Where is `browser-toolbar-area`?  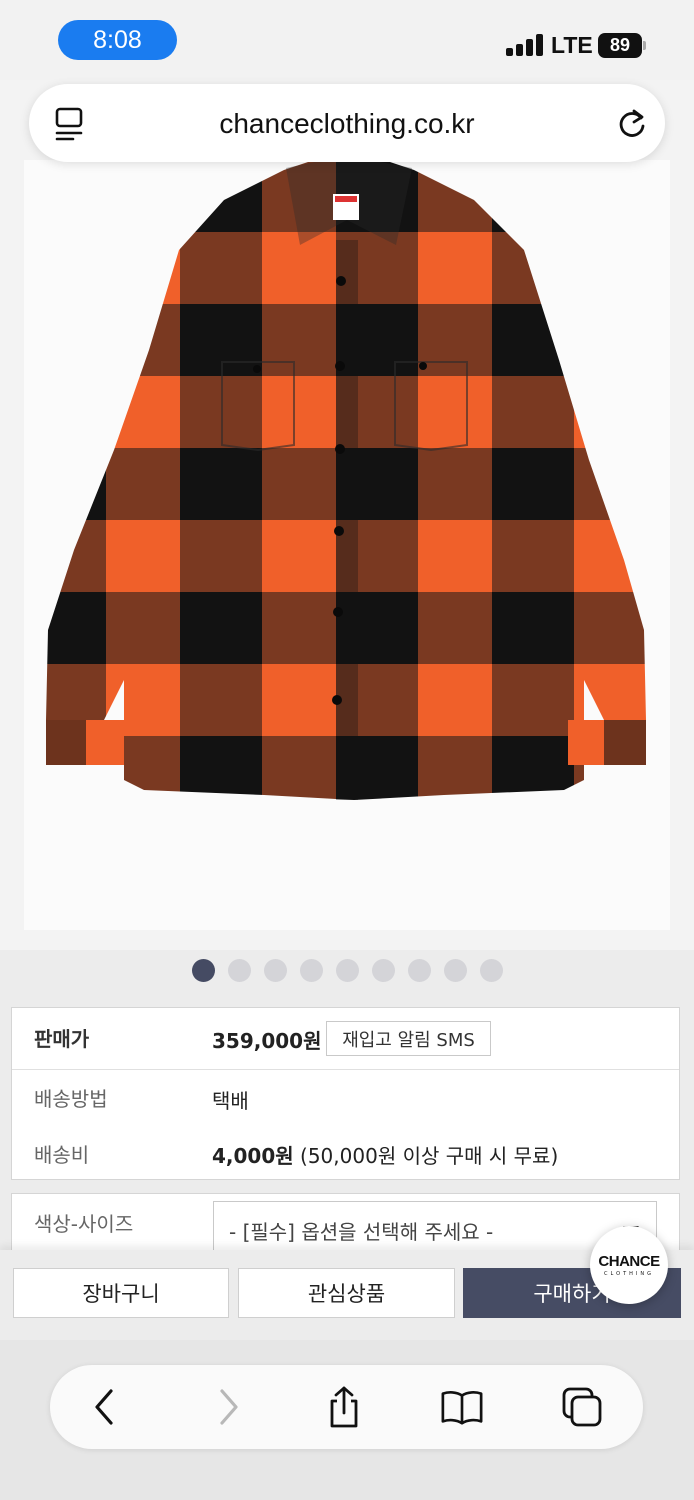 browser-toolbar-area is located at coordinates (347, 1420).